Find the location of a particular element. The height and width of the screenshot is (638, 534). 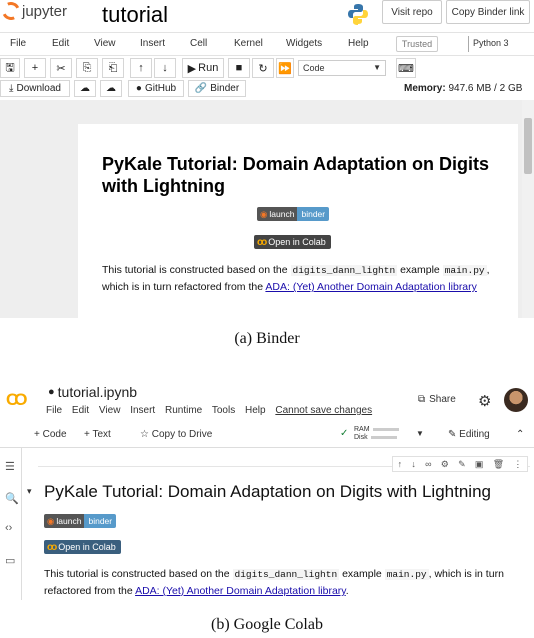

menu-edit: Edit is located at coordinates (60, 43).